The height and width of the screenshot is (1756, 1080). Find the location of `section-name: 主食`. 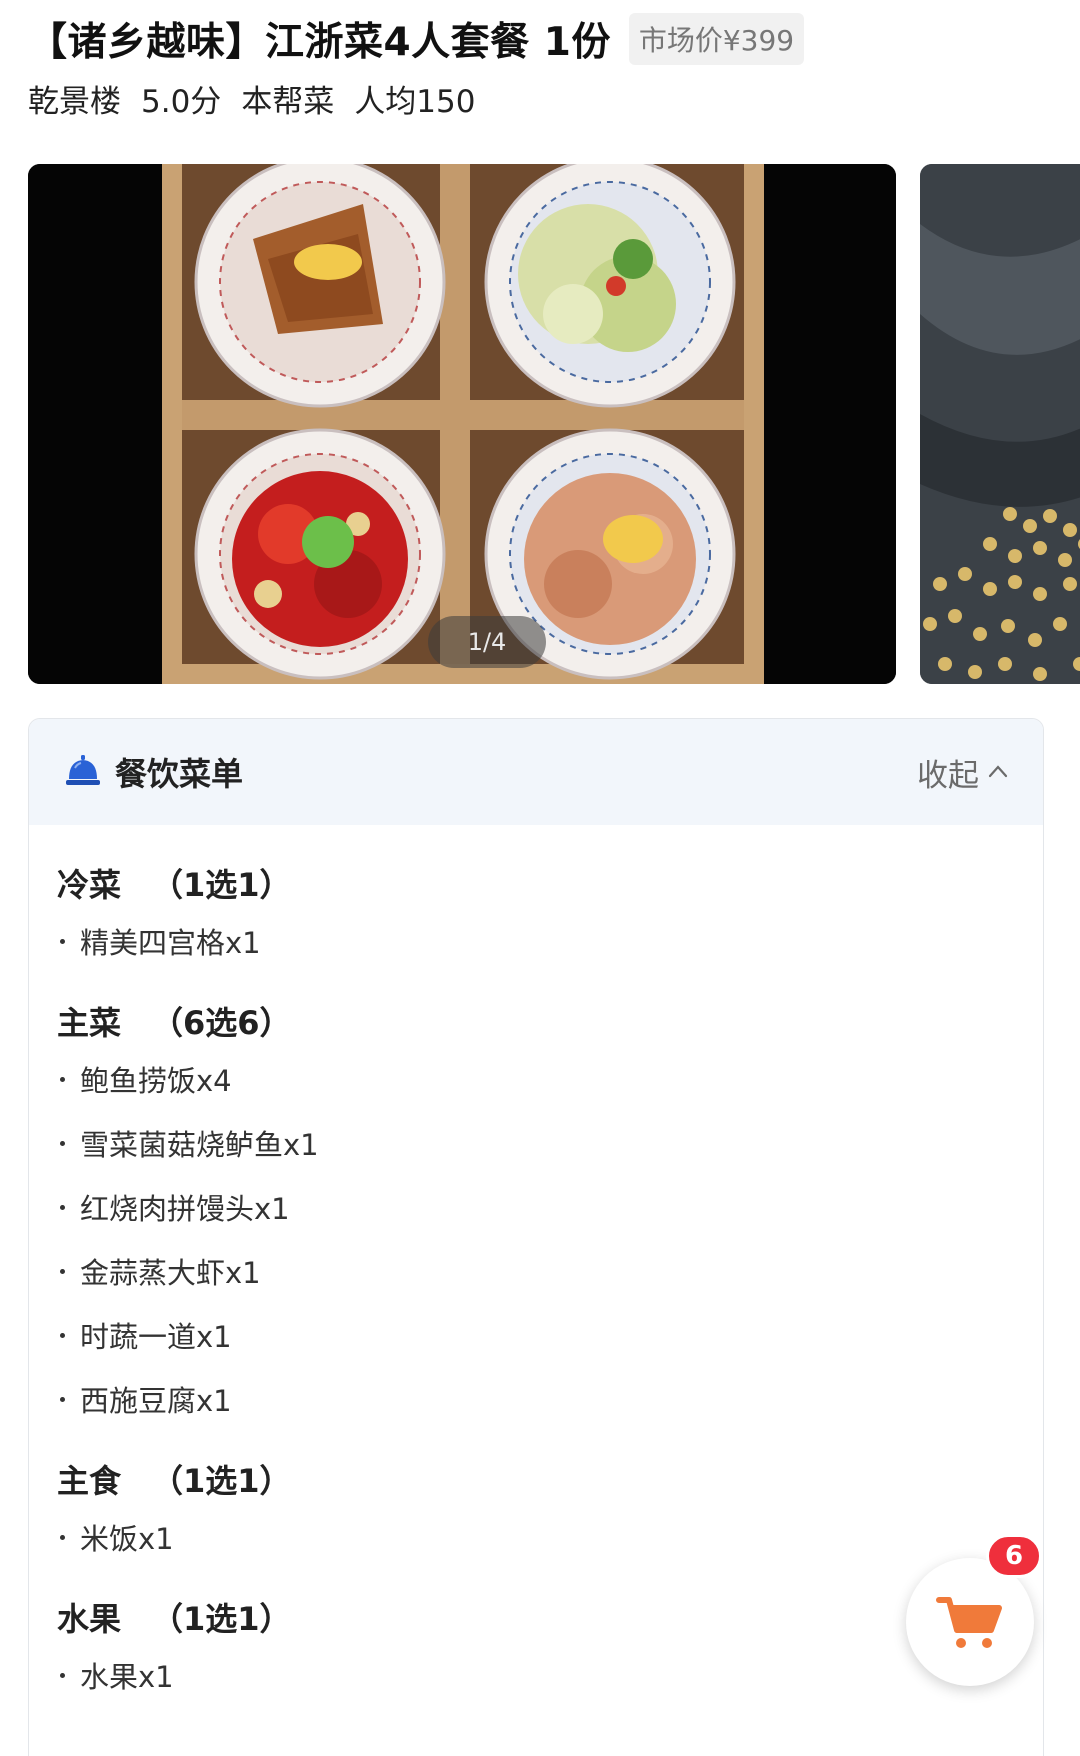

section-name: 主食 is located at coordinates (89, 1481).